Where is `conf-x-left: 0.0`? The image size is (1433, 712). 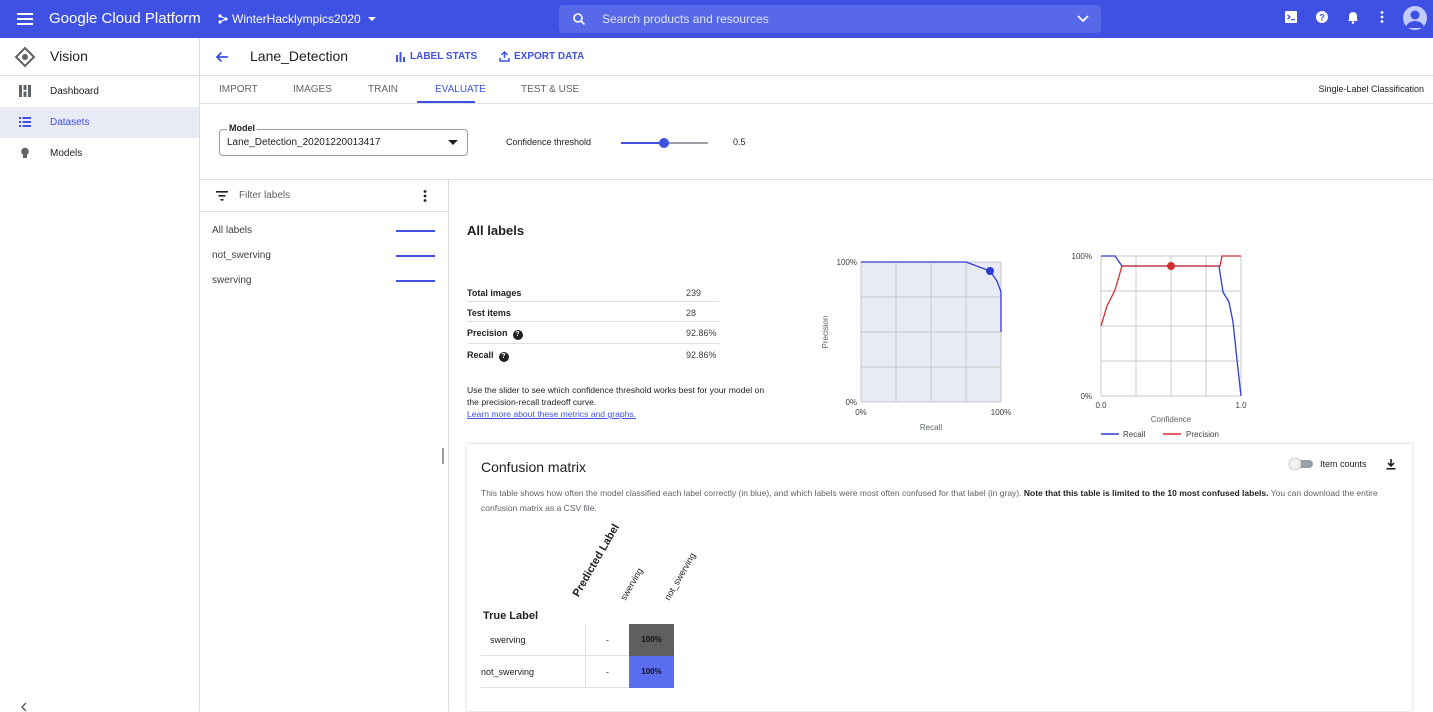
conf-x-left: 0.0 is located at coordinates (1101, 405).